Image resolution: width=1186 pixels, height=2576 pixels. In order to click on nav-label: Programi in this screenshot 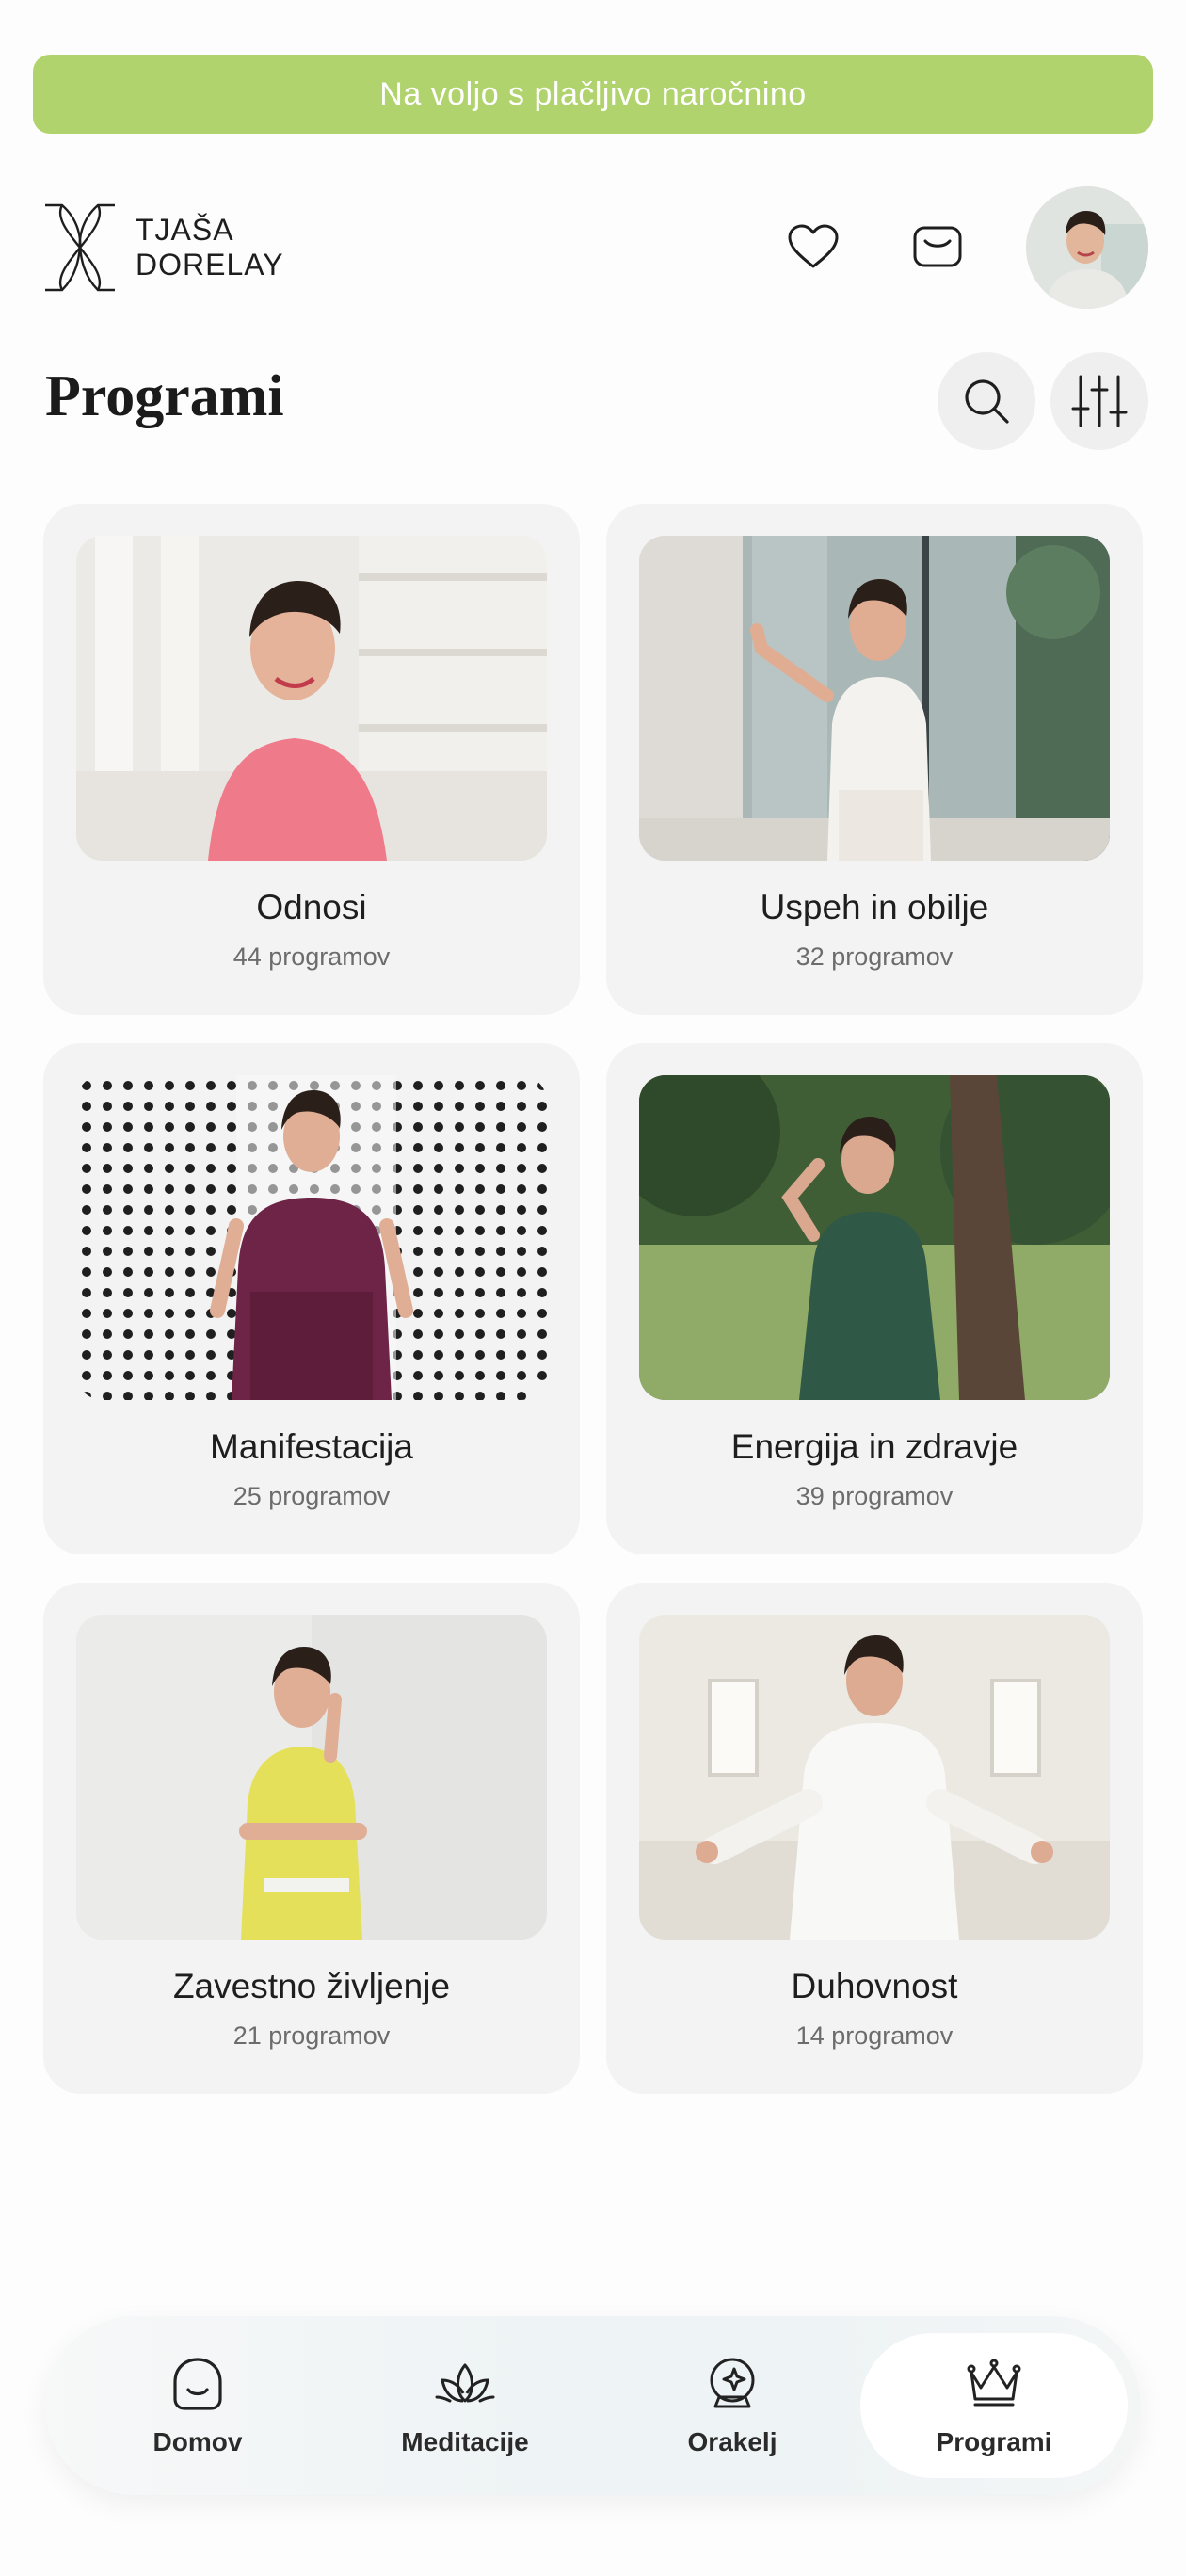, I will do `click(994, 2441)`.